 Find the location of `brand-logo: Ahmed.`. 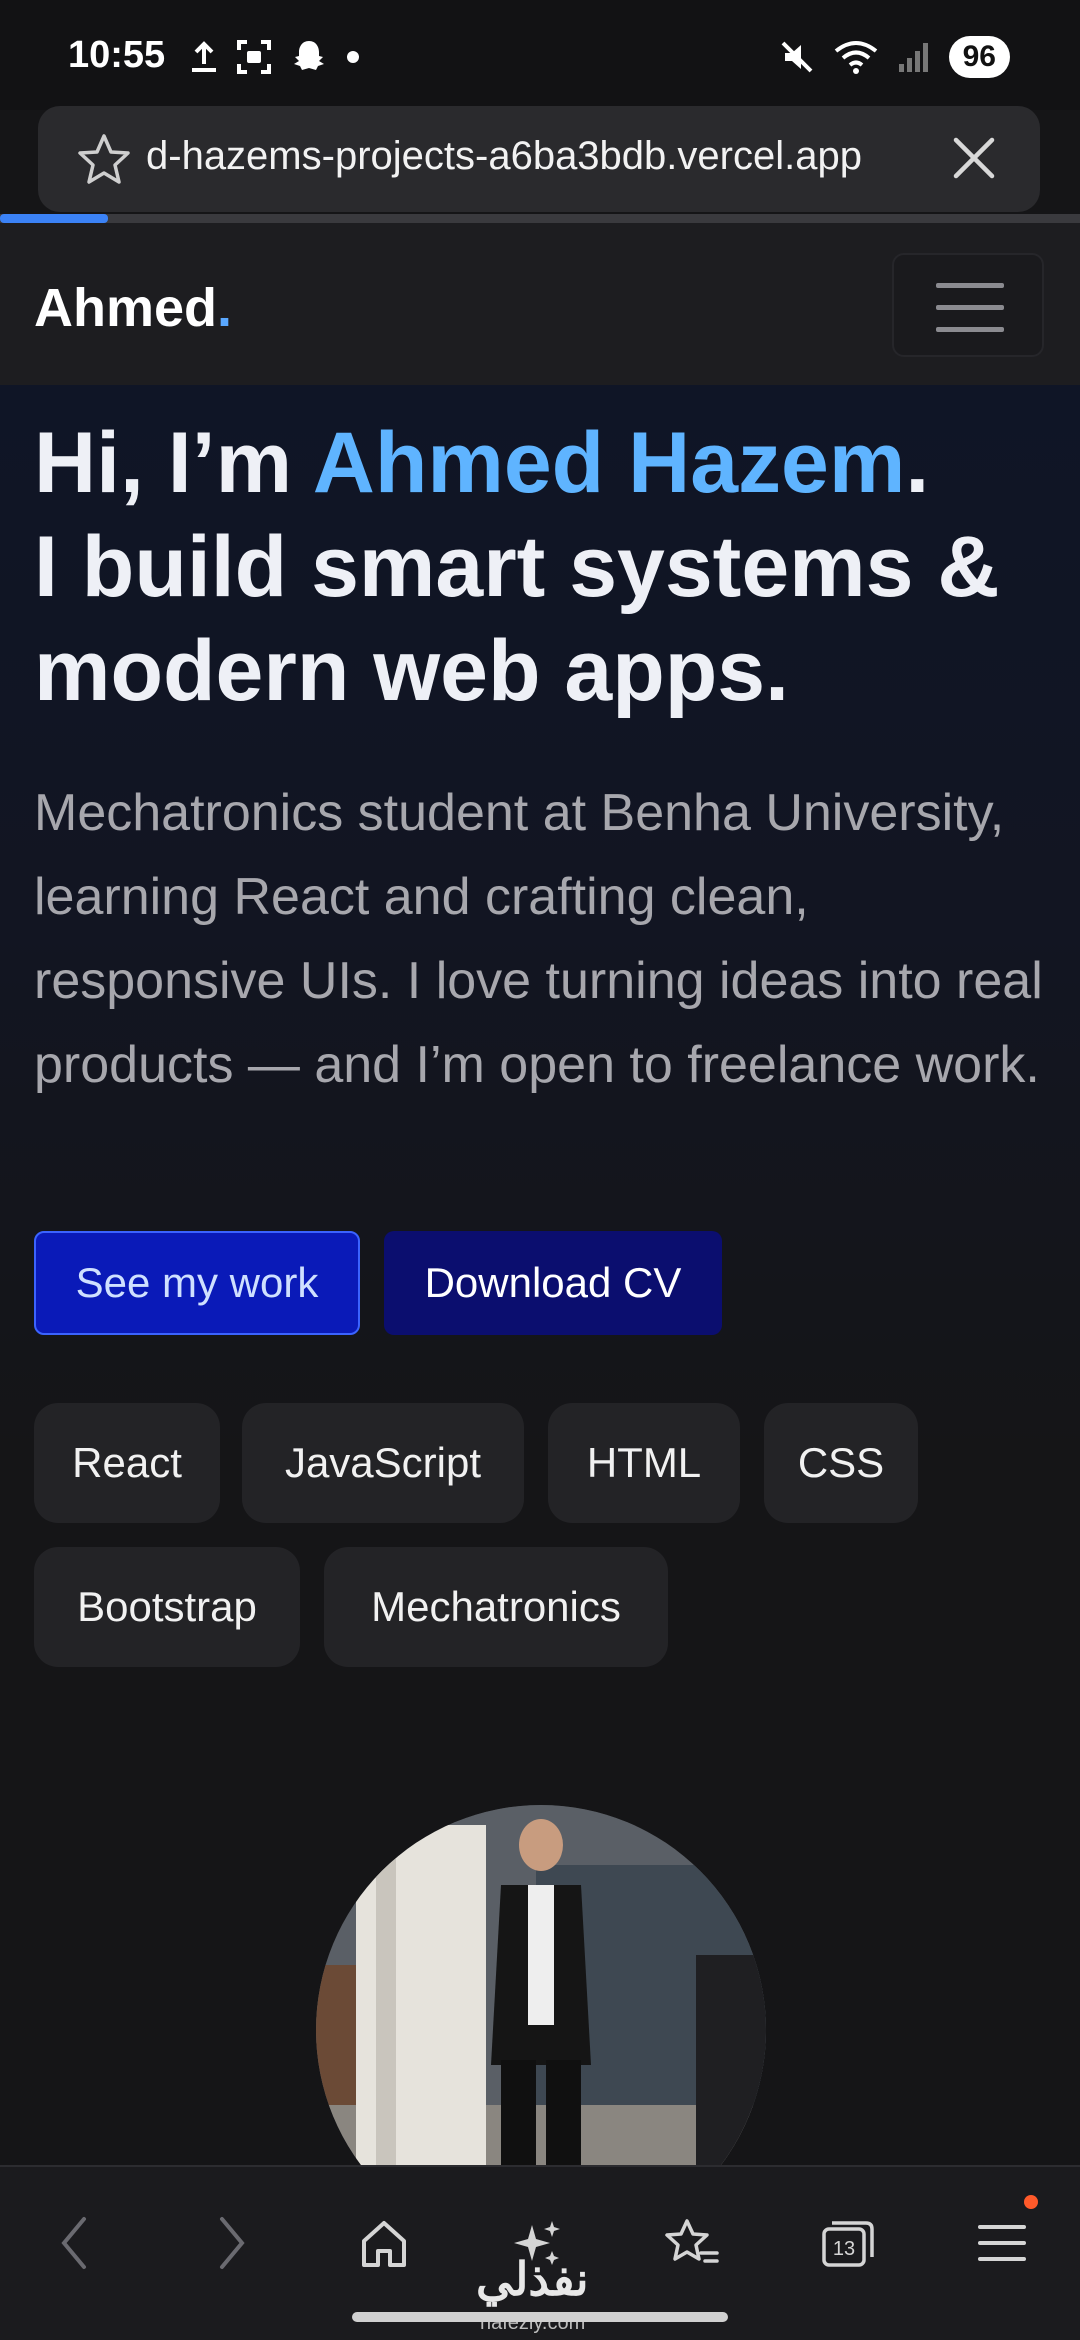

brand-logo: Ahmed. is located at coordinates (133, 308).